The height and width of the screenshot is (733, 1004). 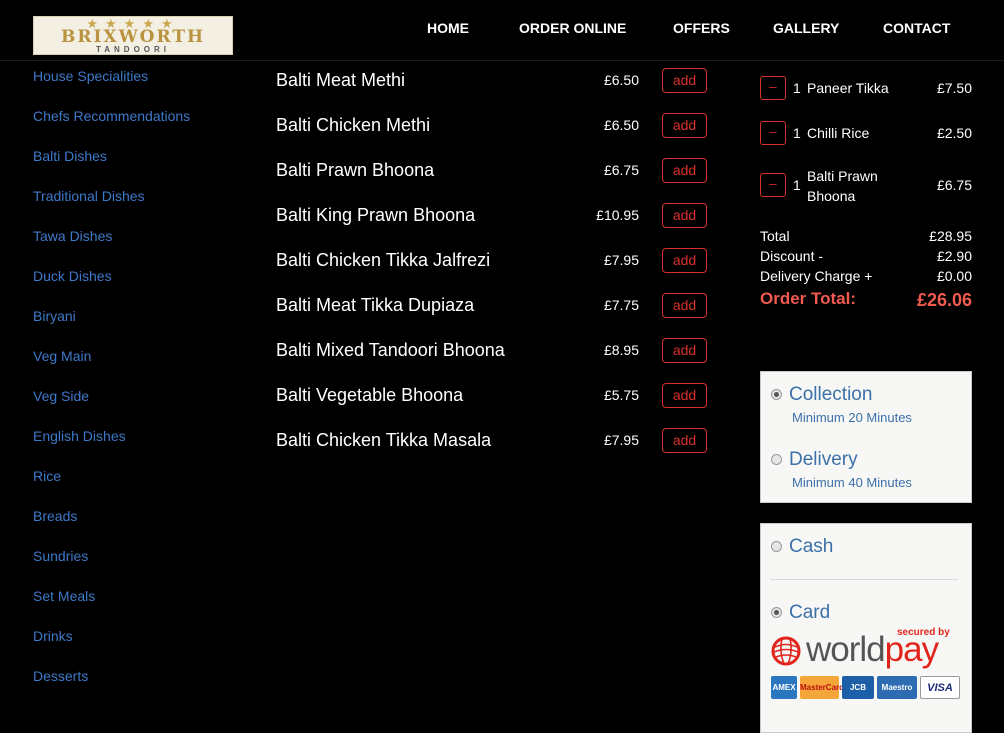 What do you see at coordinates (954, 133) in the screenshot?
I see `basket-item-price: £2.50` at bounding box center [954, 133].